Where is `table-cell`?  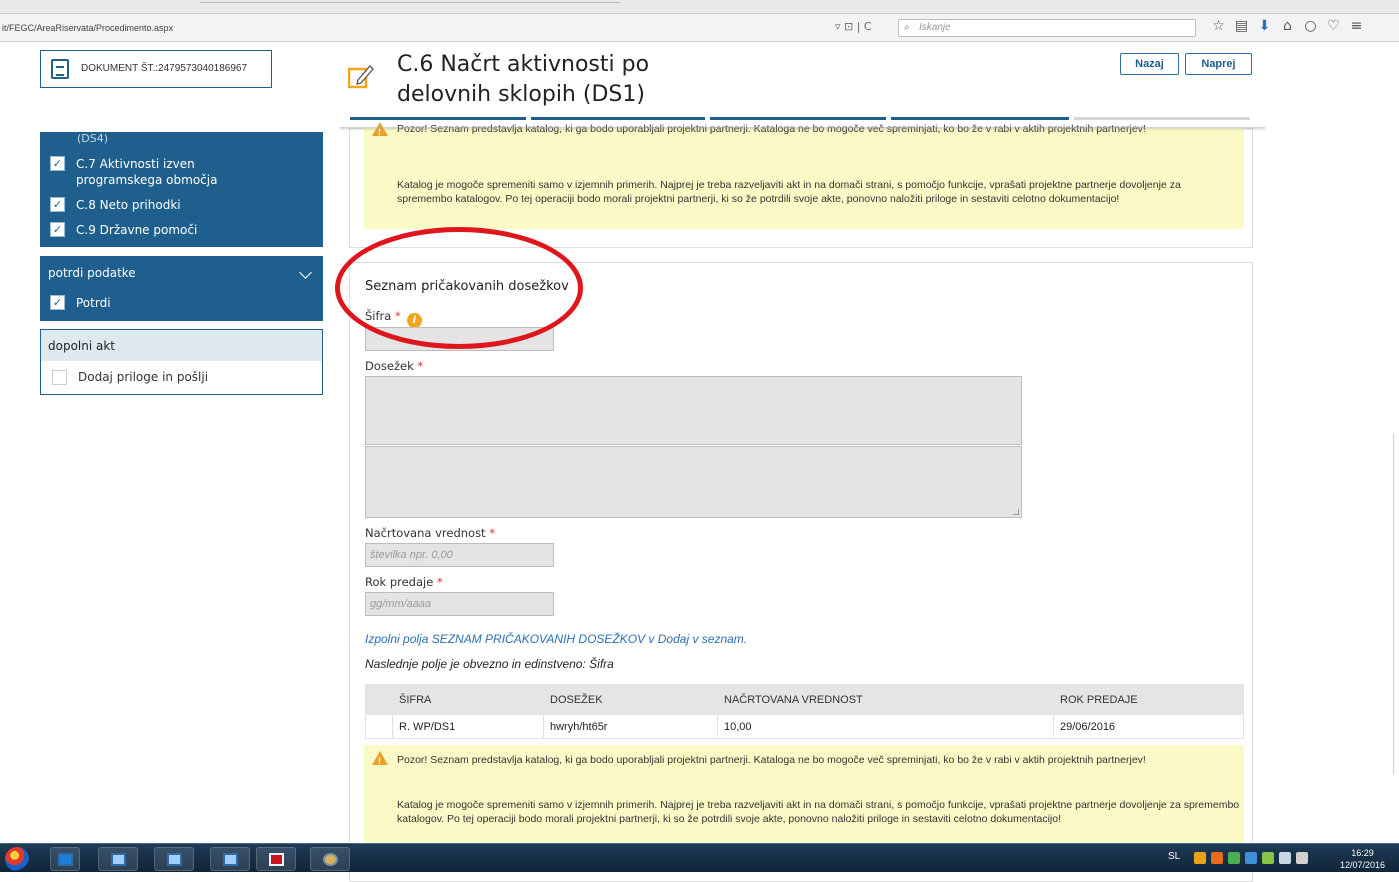 table-cell is located at coordinates (379, 726).